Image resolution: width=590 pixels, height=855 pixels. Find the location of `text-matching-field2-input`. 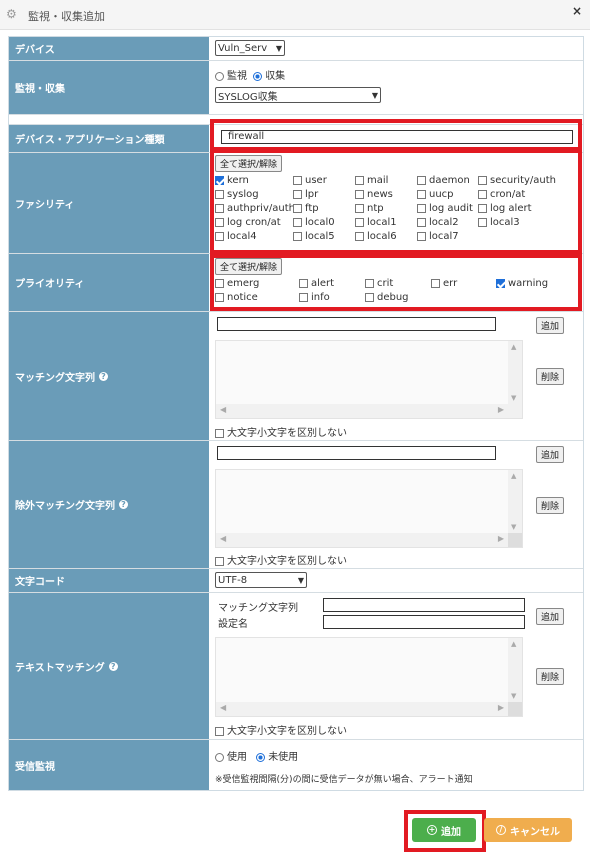

text-matching-field2-input is located at coordinates (424, 622).